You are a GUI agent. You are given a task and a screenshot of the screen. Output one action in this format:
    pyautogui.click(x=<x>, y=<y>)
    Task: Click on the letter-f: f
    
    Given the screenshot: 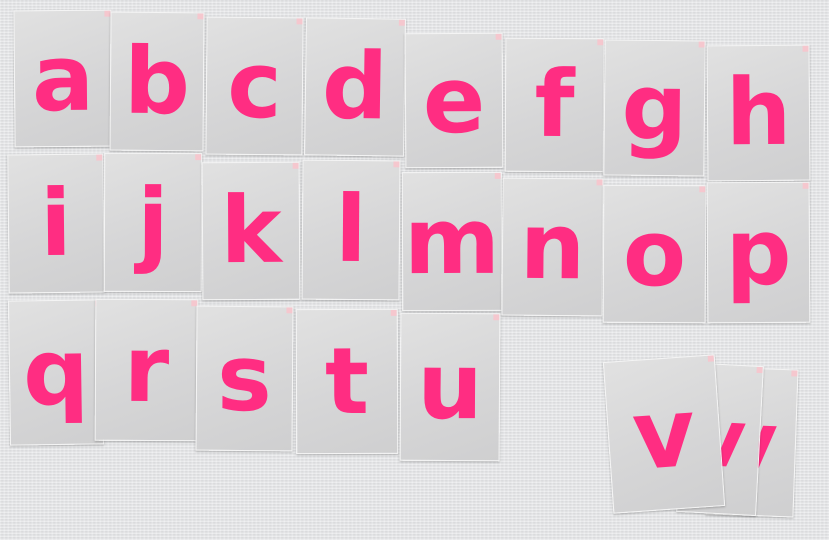 What is the action you would take?
    pyautogui.click(x=554, y=104)
    